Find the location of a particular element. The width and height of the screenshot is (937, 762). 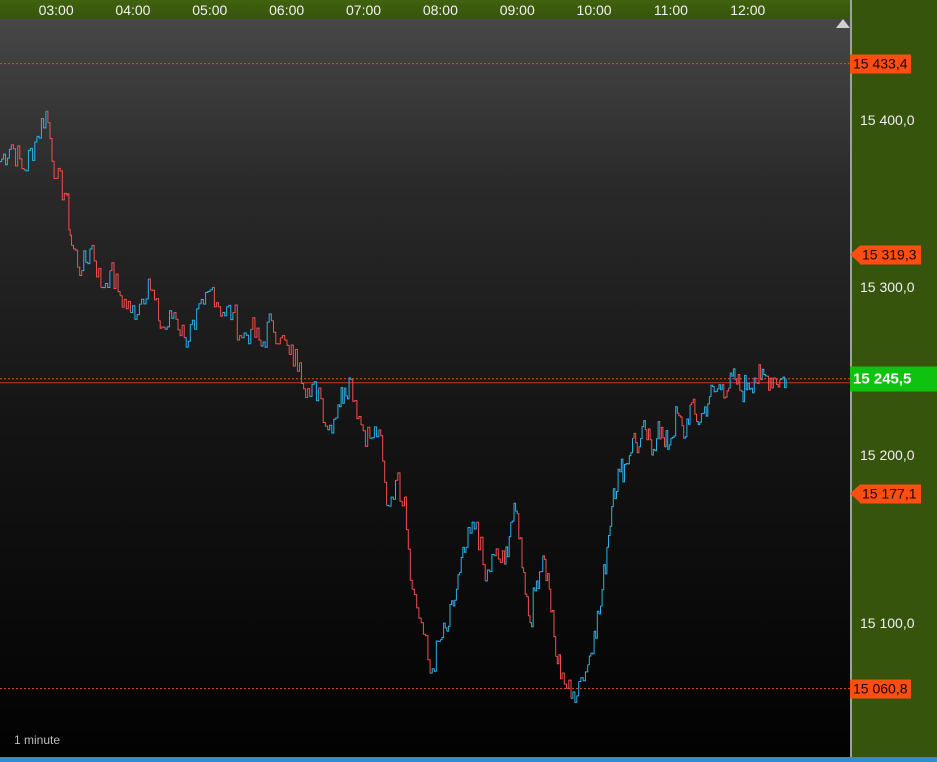

time-tick-0900: 09:00 is located at coordinates (517, 10).